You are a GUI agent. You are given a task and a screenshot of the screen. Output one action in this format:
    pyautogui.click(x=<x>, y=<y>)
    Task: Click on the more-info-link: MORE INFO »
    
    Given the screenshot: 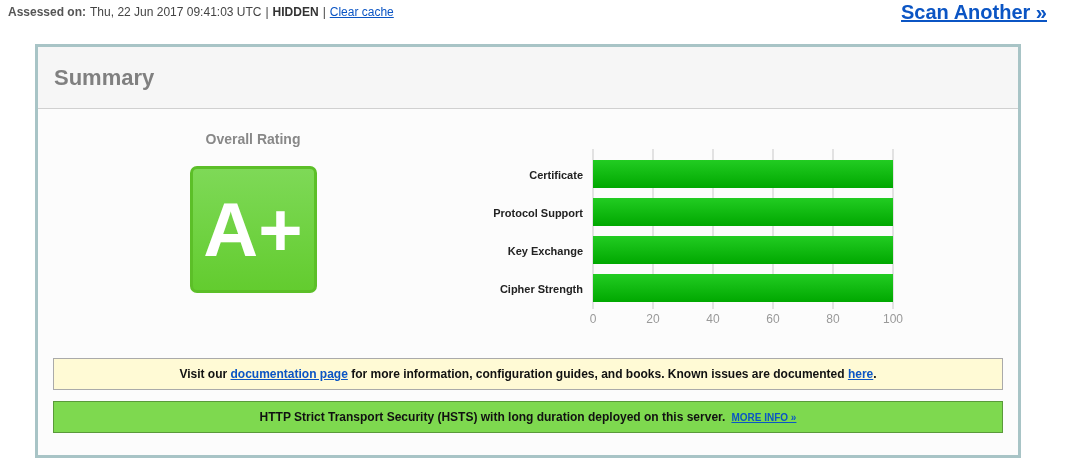 What is the action you would take?
    pyautogui.click(x=764, y=417)
    